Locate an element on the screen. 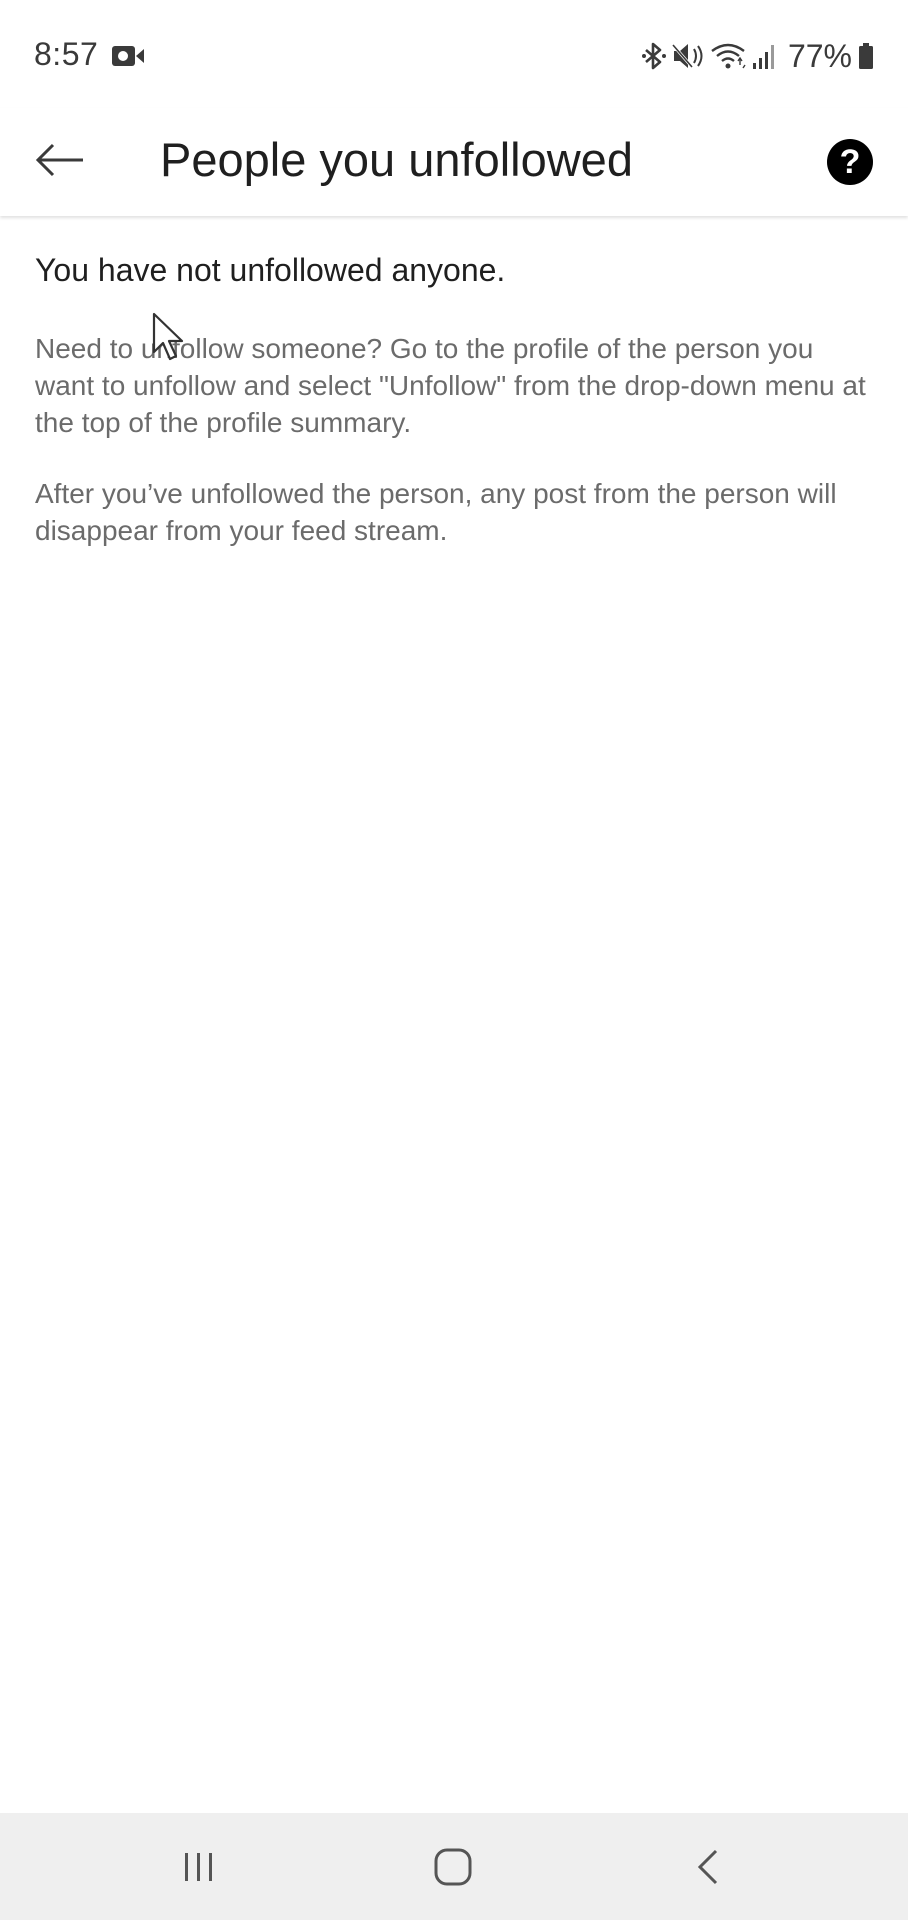 The height and width of the screenshot is (1920, 908). status-bar: 8:57 77% is located at coordinates (454, 54).